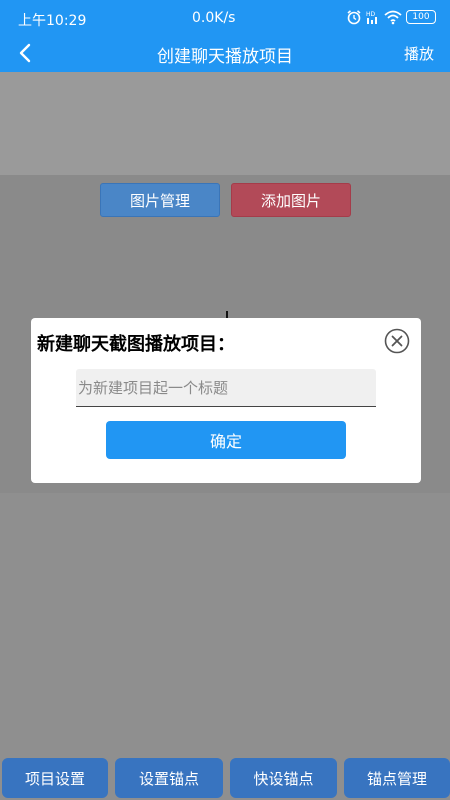  What do you see at coordinates (419, 53) in the screenshot?
I see `play-button: 播放` at bounding box center [419, 53].